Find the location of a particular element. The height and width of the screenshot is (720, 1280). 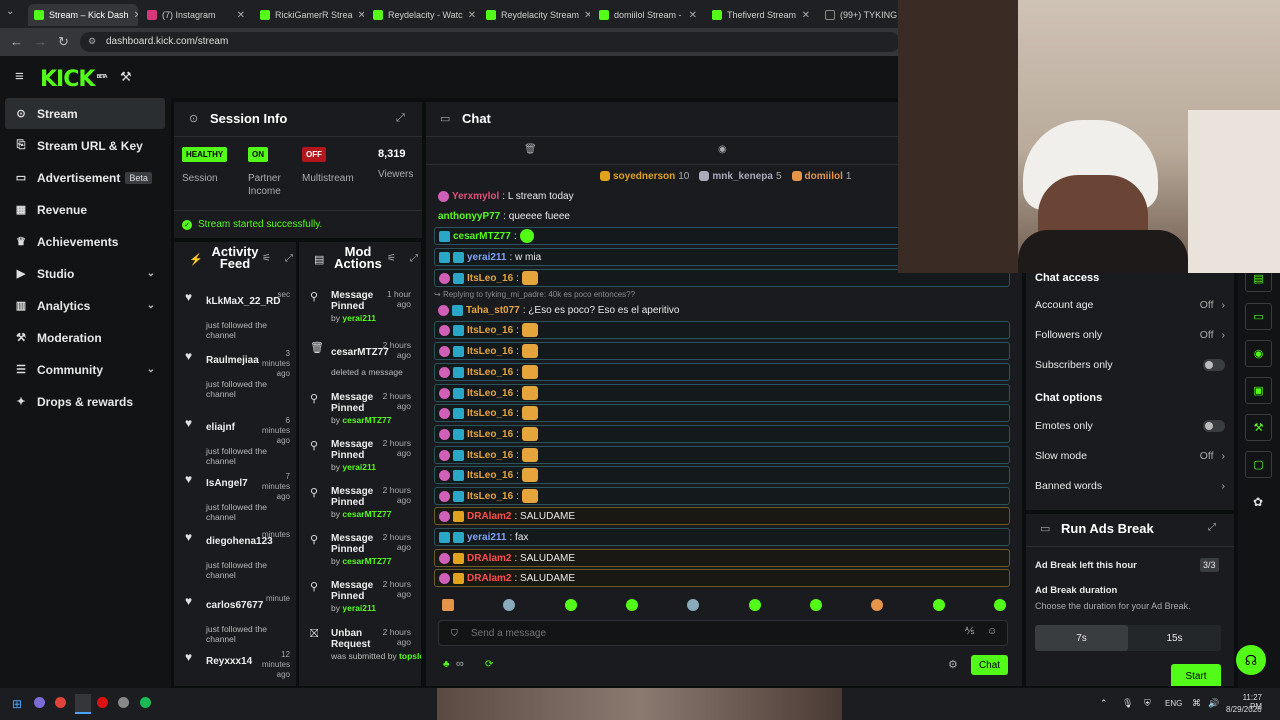

chat-username: Yerxmylol is located at coordinates (475, 196).